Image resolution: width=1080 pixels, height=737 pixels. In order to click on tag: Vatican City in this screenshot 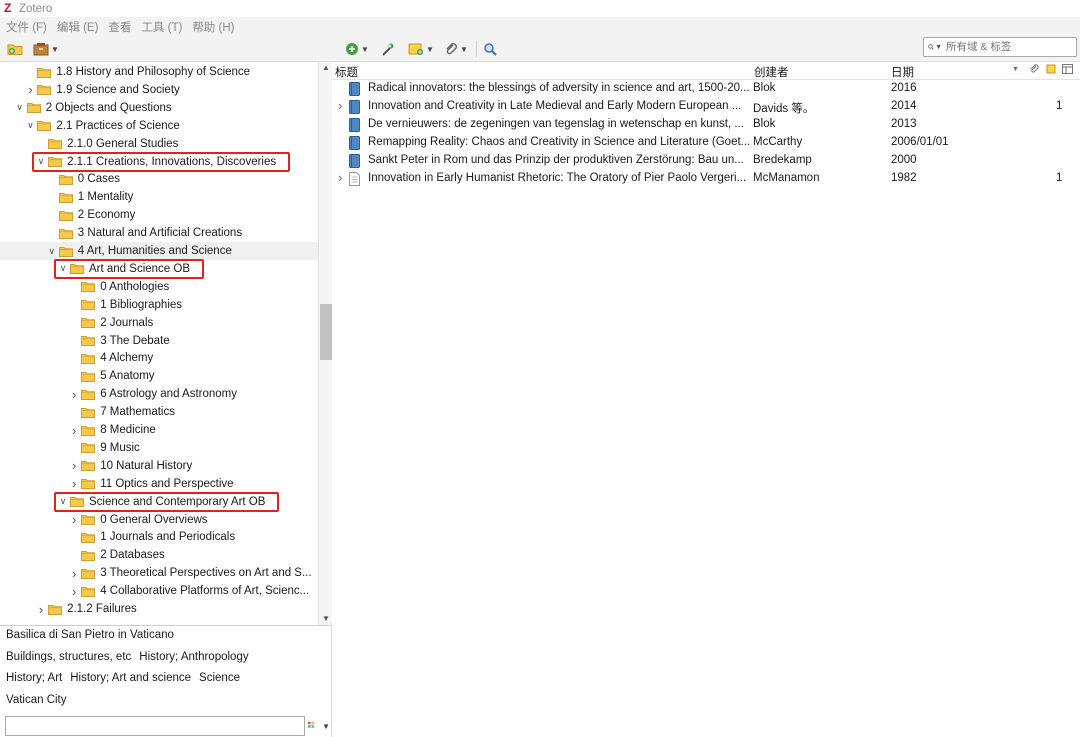, I will do `click(36, 700)`.